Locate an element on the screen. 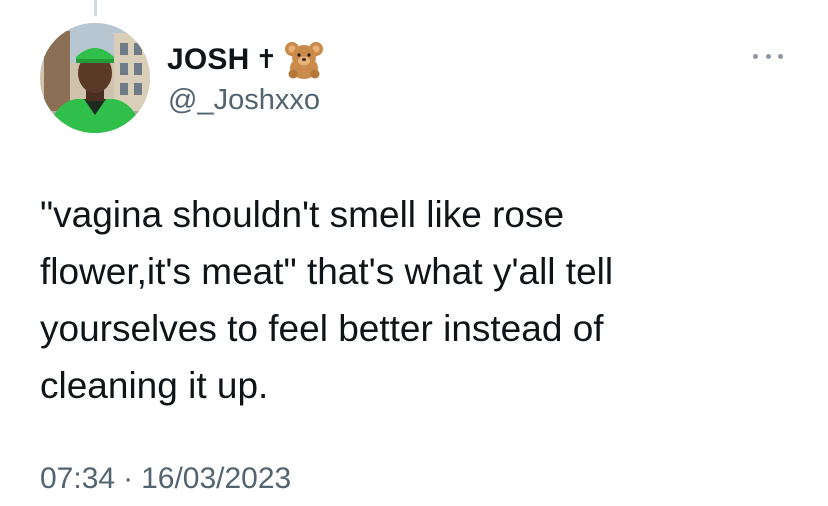  avatar-photo is located at coordinates (95, 78).